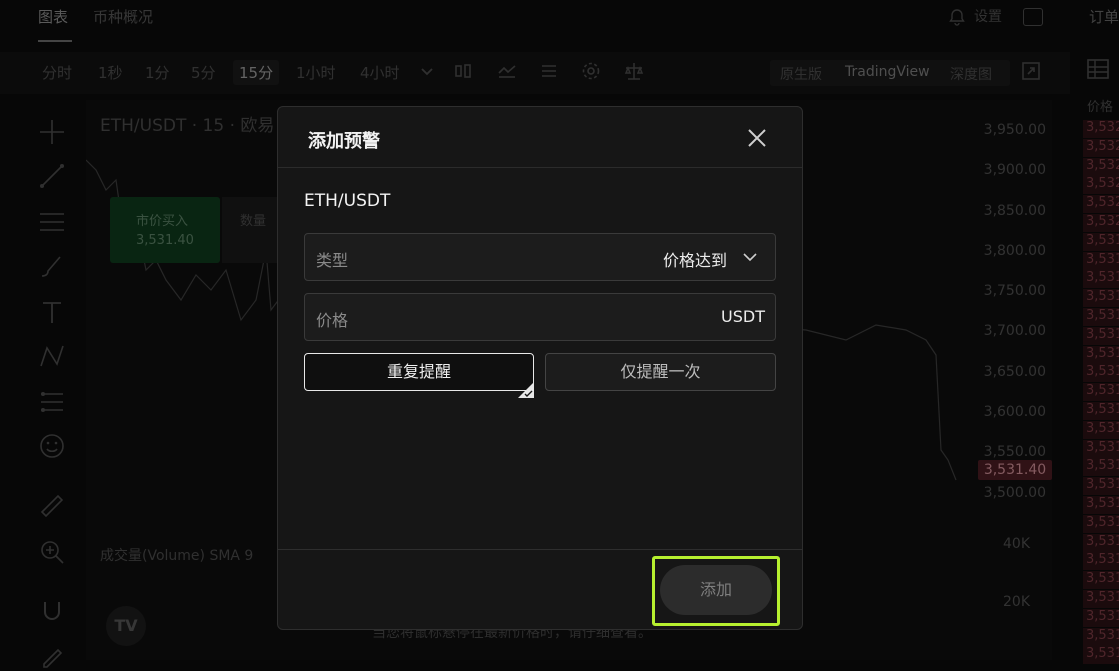  What do you see at coordinates (526, 386) in the screenshot?
I see `selected-check-icon` at bounding box center [526, 386].